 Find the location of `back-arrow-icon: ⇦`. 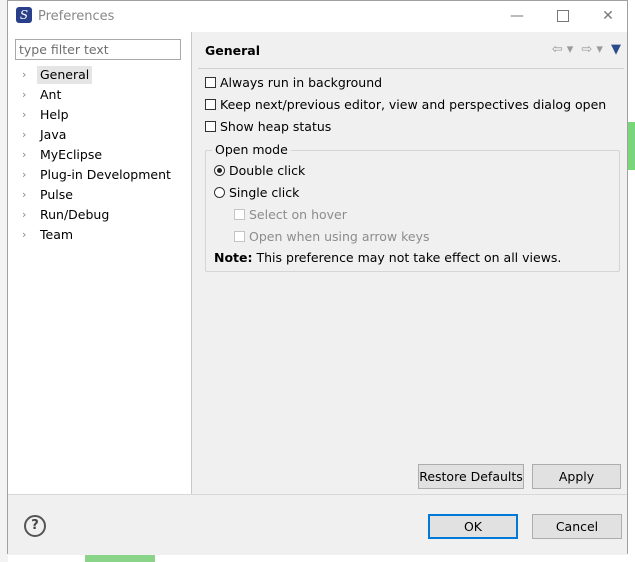

back-arrow-icon: ⇦ is located at coordinates (557, 49).